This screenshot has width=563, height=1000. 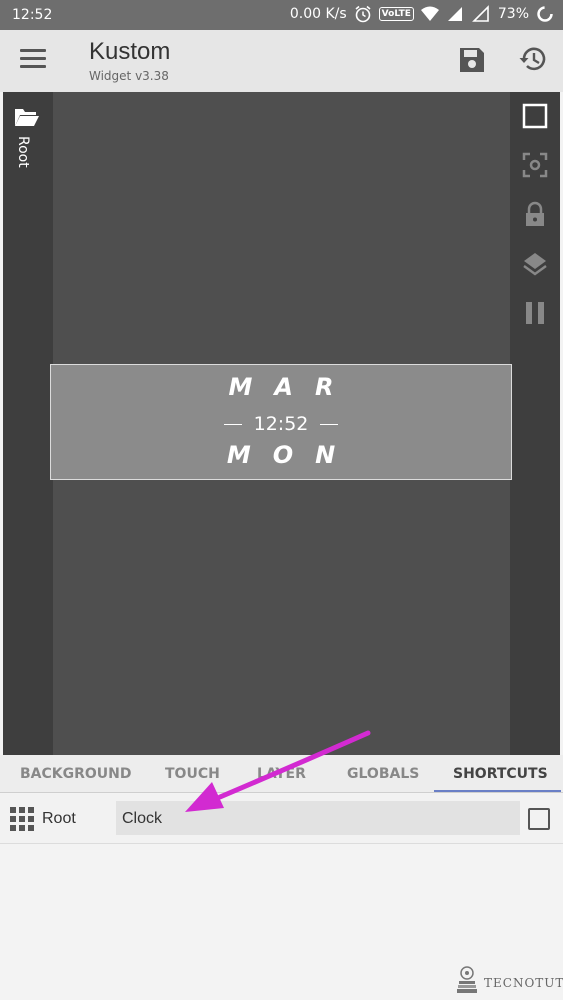 What do you see at coordinates (329, 424) in the screenshot?
I see `divider-right` at bounding box center [329, 424].